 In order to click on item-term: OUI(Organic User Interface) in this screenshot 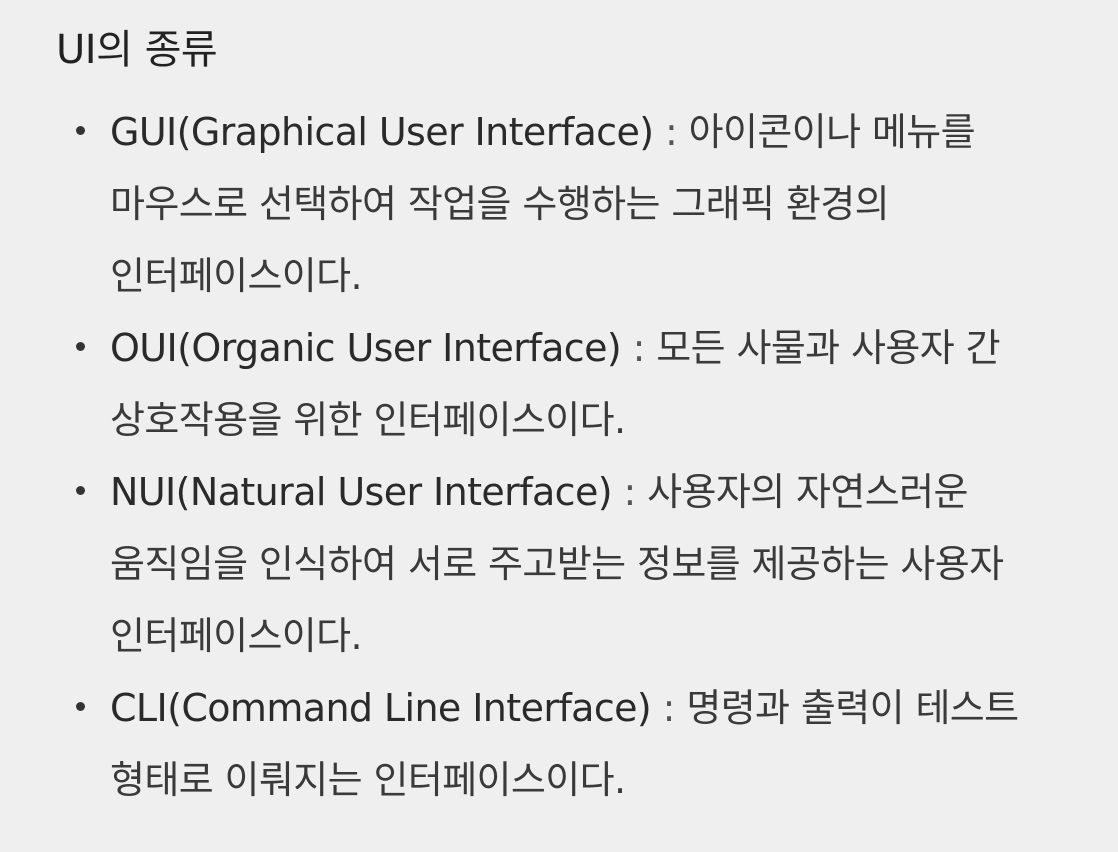, I will do `click(366, 348)`.